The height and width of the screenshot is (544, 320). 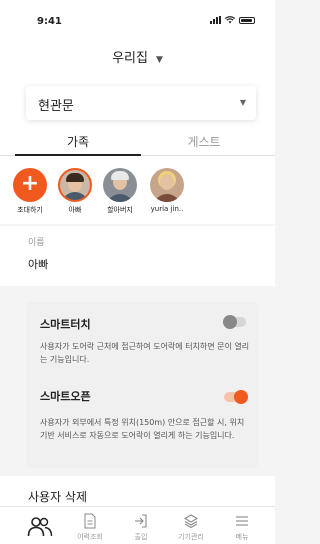 I want to click on smart-open-title: 스마트오픈, so click(x=65, y=396).